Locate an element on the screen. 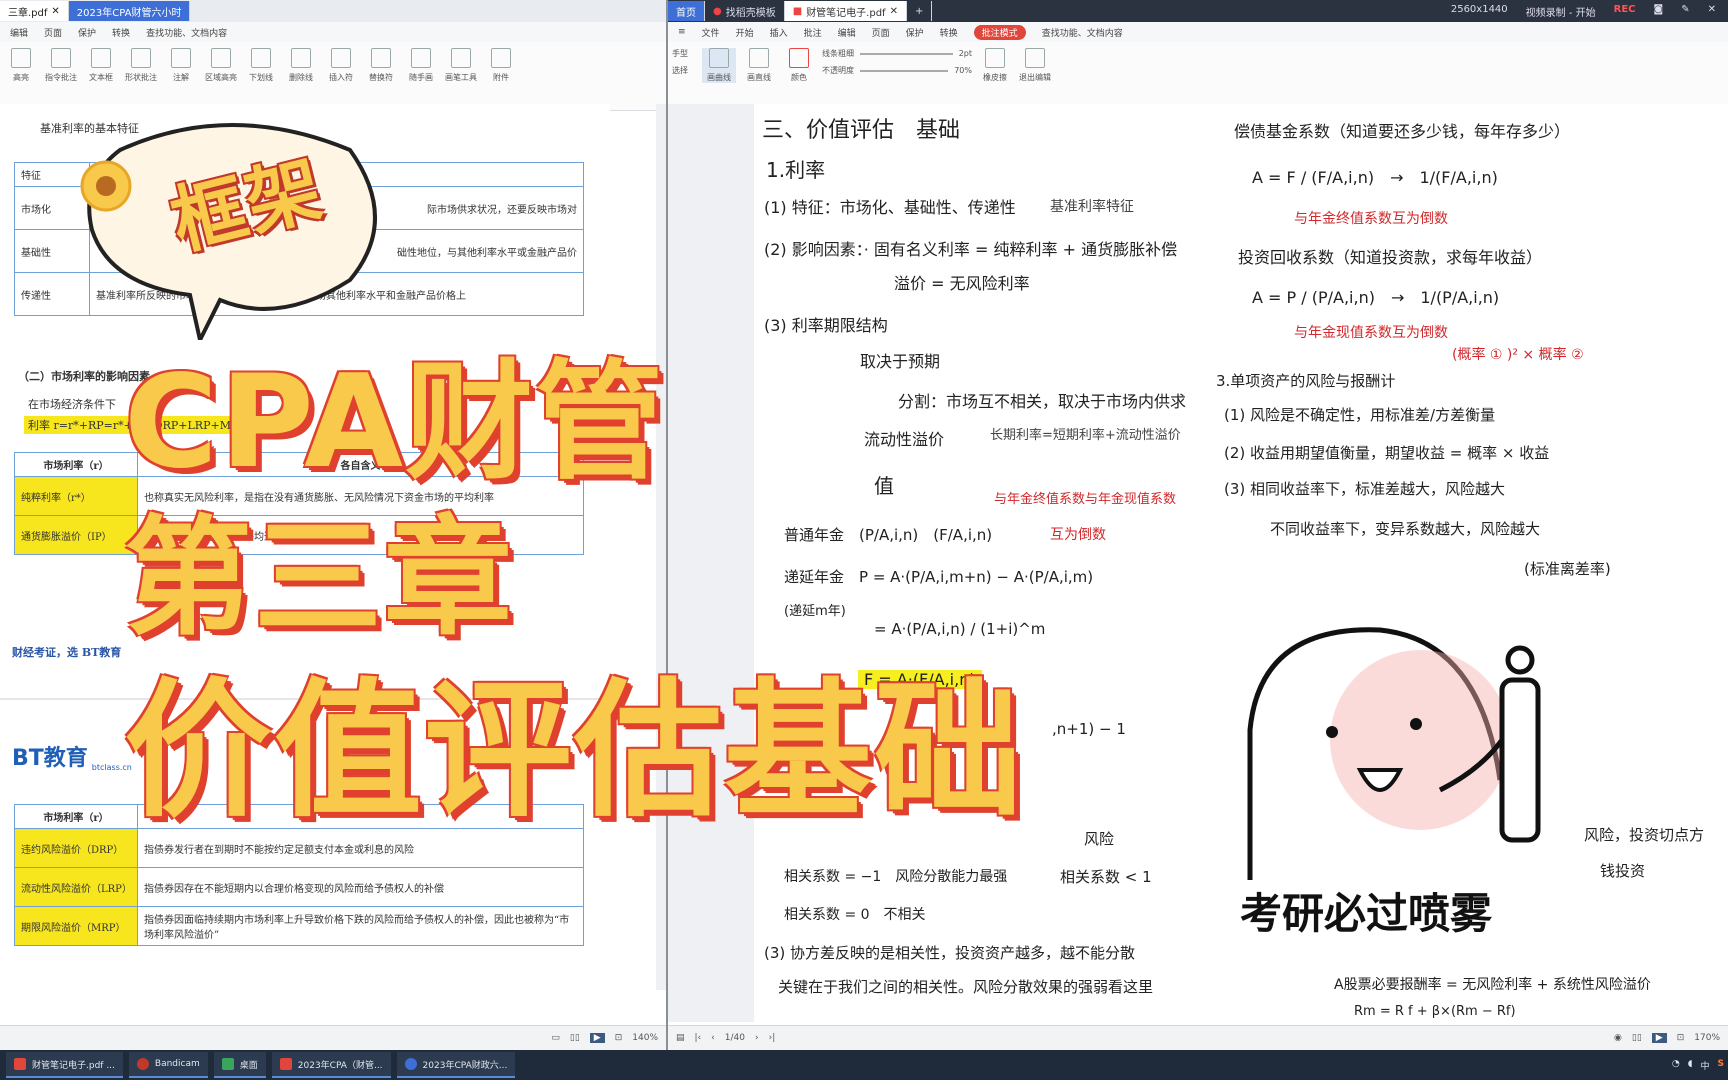 The height and width of the screenshot is (1080, 1728). ribbon-label: 橡皮擦 is located at coordinates (995, 77).